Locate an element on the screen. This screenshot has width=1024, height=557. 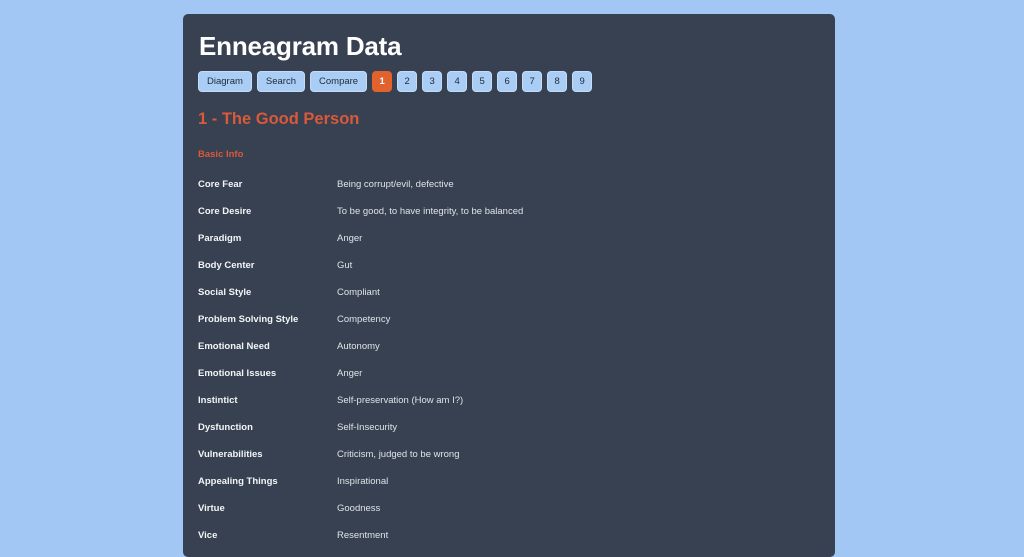
table-row: Emotional Need Autonomy is located at coordinates (516, 354).